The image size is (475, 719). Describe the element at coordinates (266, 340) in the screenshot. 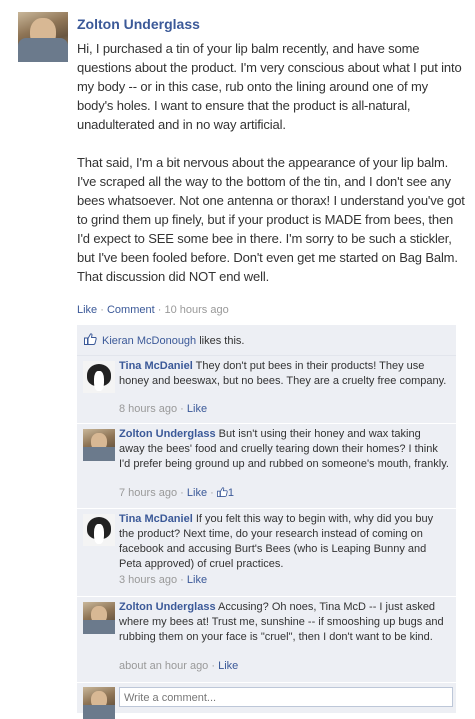

I see `likes-summary: Kieran McDonough likes this.` at that location.